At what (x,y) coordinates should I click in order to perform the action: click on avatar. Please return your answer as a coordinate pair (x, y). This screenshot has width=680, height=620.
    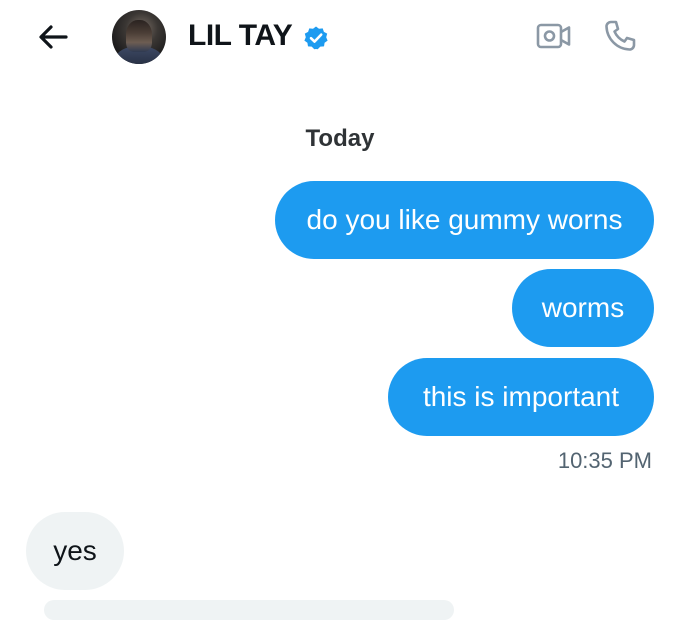
    Looking at the image, I should click on (139, 37).